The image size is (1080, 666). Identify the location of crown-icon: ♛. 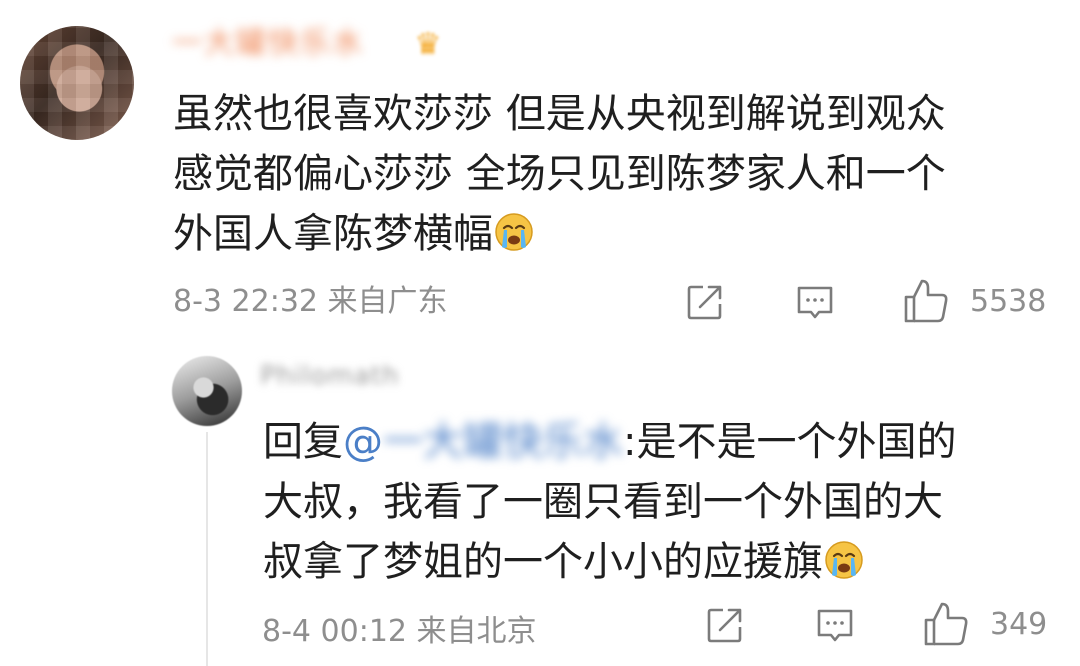
(428, 44).